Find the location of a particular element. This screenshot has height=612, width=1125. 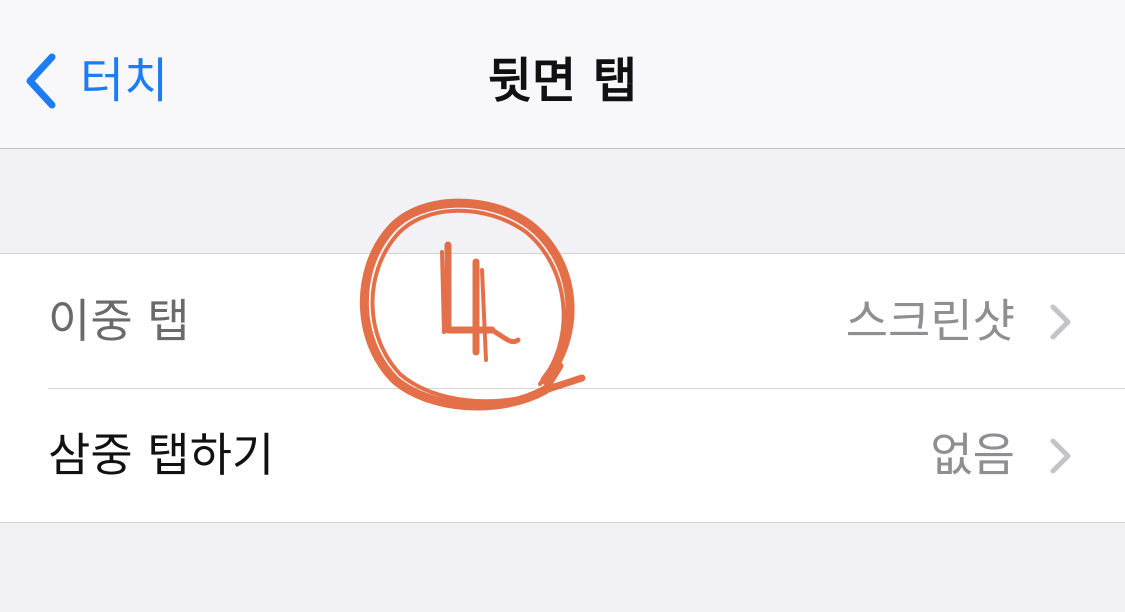

row-value: 스크린샷 is located at coordinates (930, 321).